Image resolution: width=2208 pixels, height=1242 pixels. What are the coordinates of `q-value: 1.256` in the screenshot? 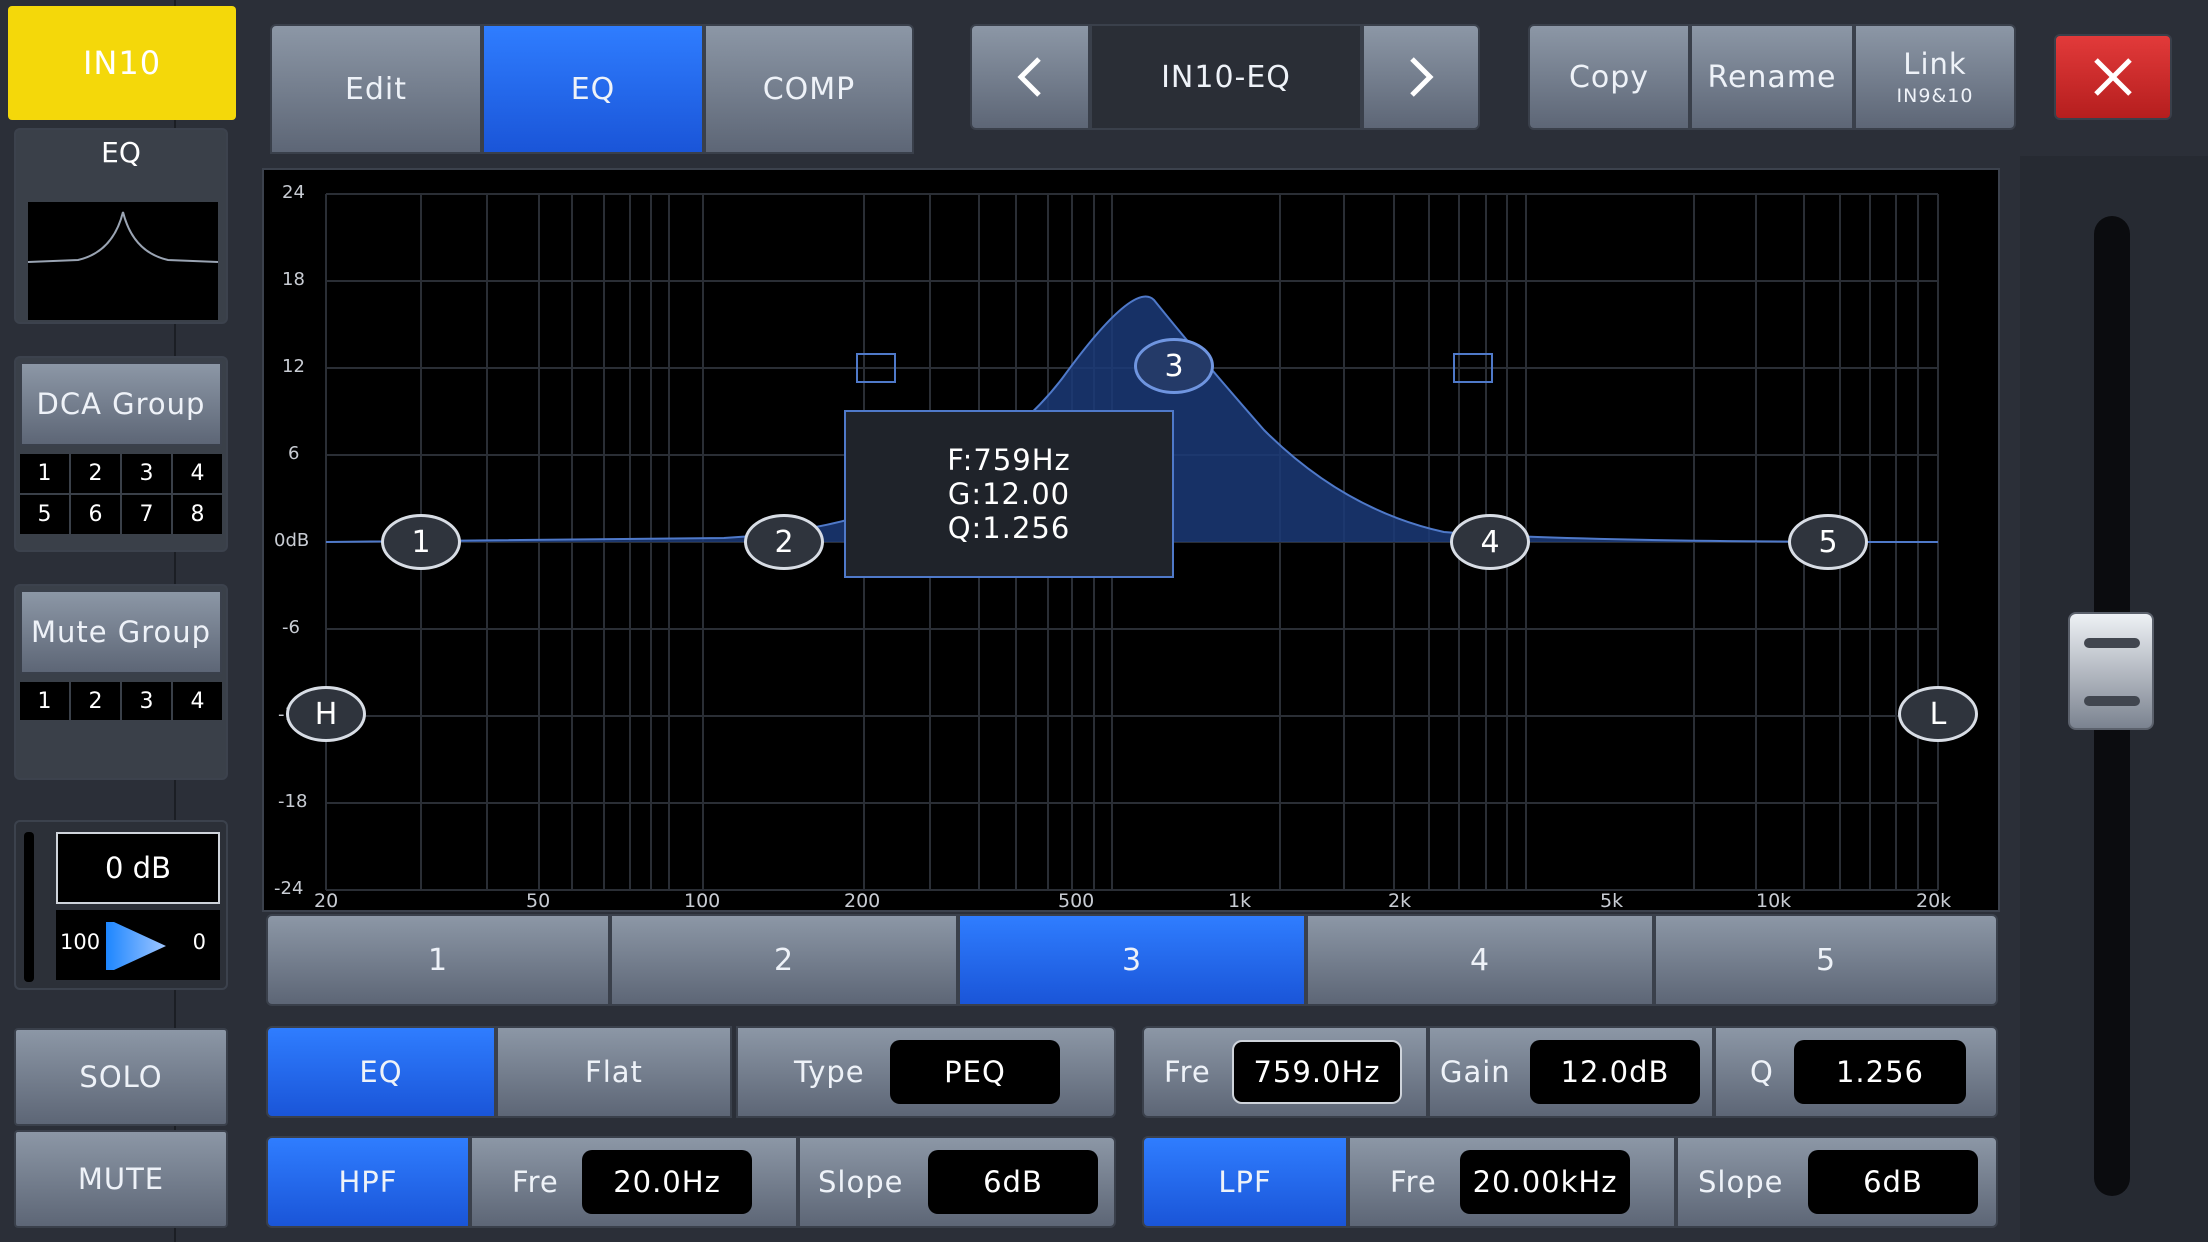 It's located at (1880, 1072).